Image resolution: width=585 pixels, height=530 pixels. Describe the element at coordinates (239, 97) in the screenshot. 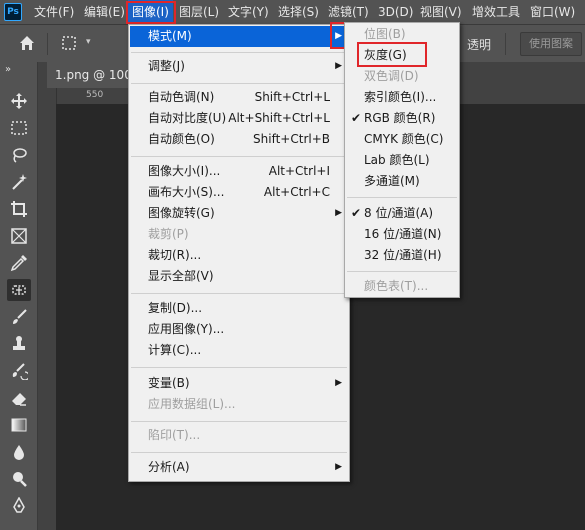

I see `image-menu-item-auto-tone: 自动色调(N) Shift+Ctrl+L` at that location.